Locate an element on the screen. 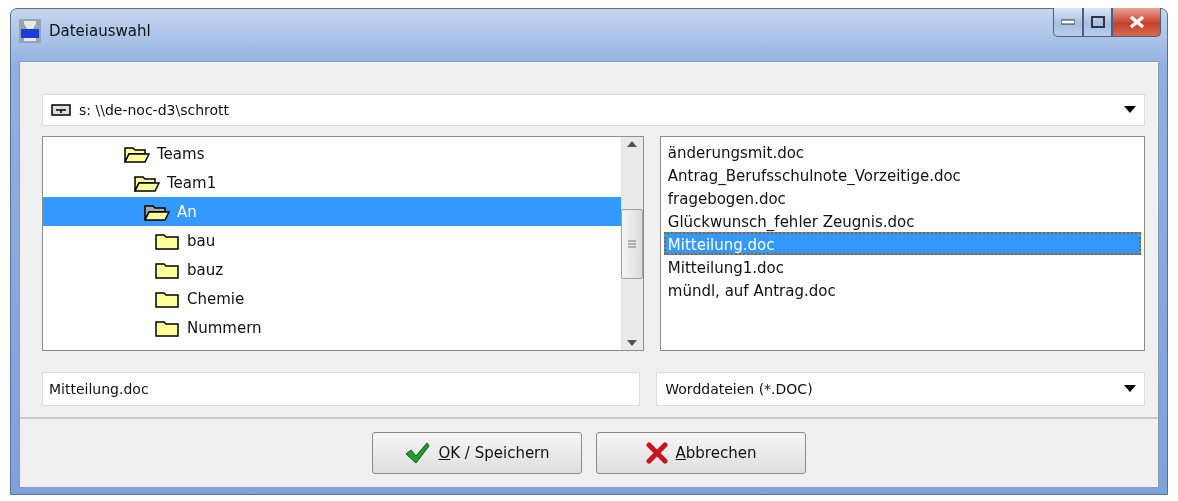 This screenshot has height=501, width=1178. minimize-button is located at coordinates (1068, 22).